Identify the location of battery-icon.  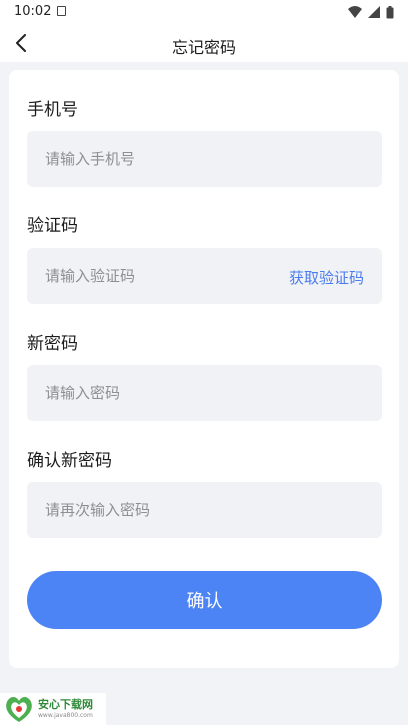
(390, 11).